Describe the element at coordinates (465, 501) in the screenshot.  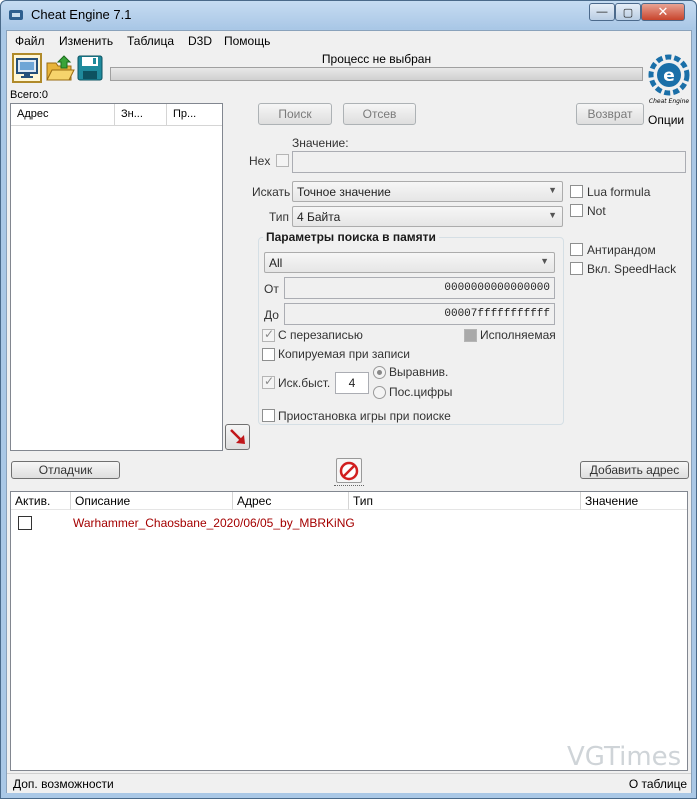
I see `column-type: Тип` at that location.